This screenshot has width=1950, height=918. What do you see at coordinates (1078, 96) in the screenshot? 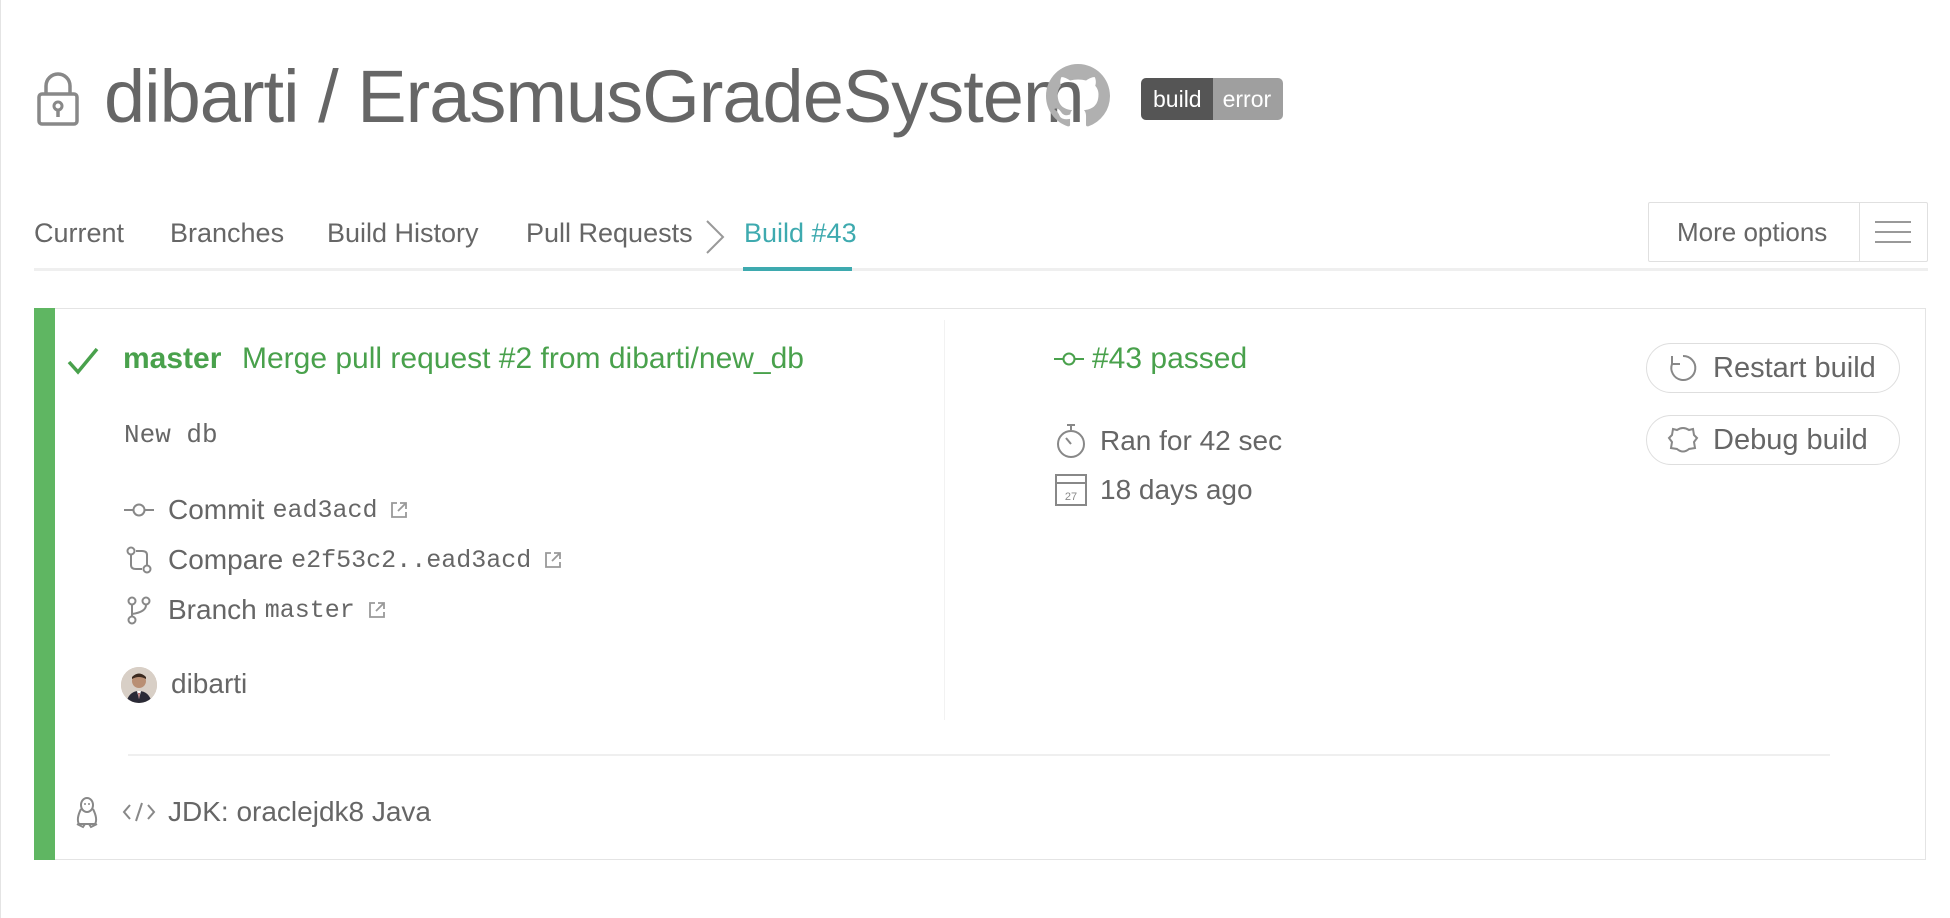
I see `github-icon` at bounding box center [1078, 96].